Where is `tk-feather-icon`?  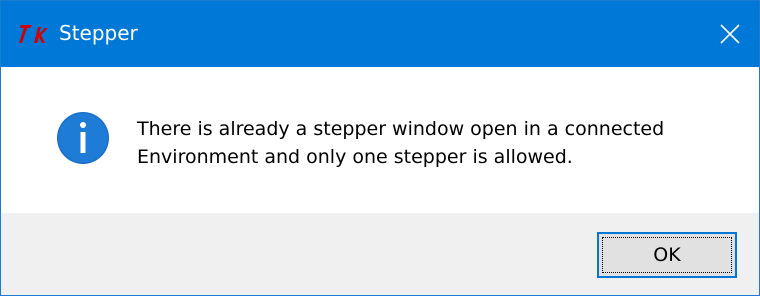 tk-feather-icon is located at coordinates (33, 34).